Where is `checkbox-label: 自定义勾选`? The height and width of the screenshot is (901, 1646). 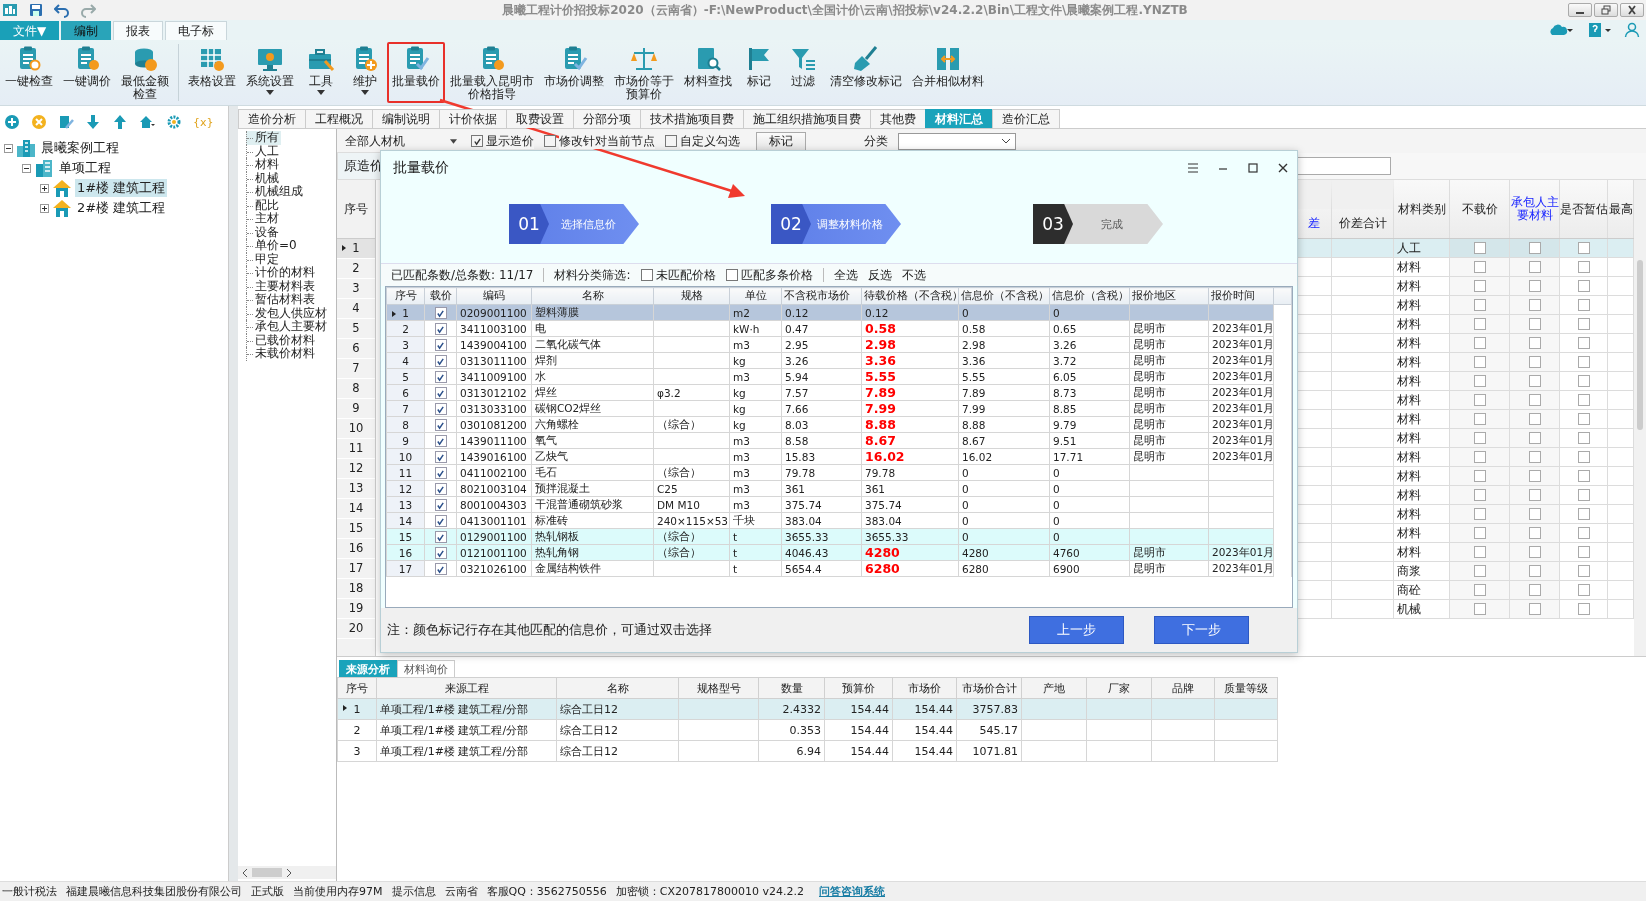
checkbox-label: 自定义勾选 is located at coordinates (710, 141).